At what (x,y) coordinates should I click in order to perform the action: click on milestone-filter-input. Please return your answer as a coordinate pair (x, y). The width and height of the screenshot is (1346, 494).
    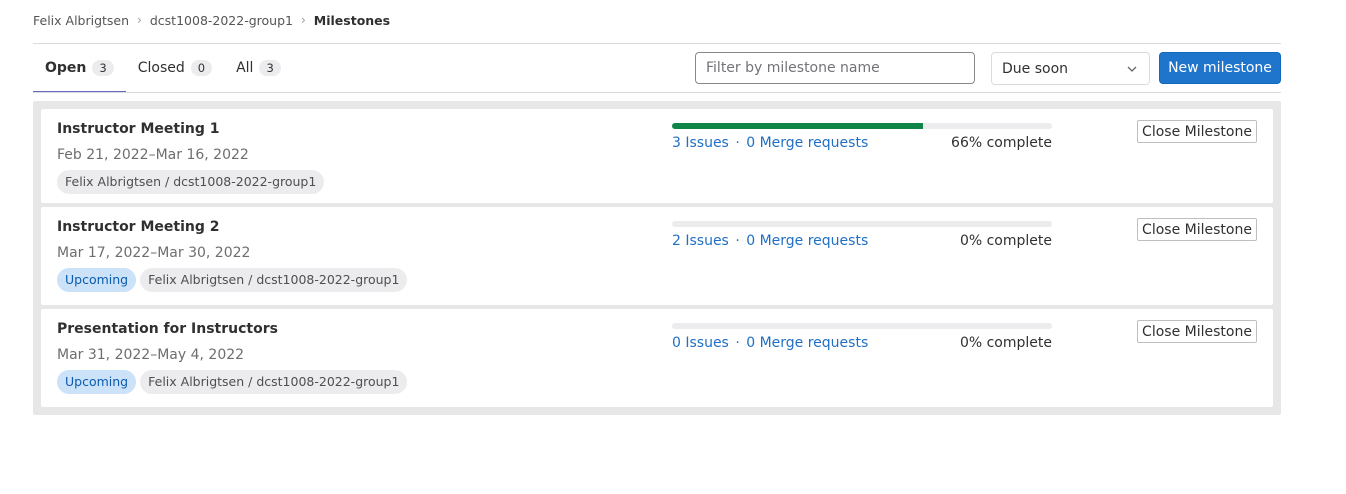
    Looking at the image, I should click on (835, 68).